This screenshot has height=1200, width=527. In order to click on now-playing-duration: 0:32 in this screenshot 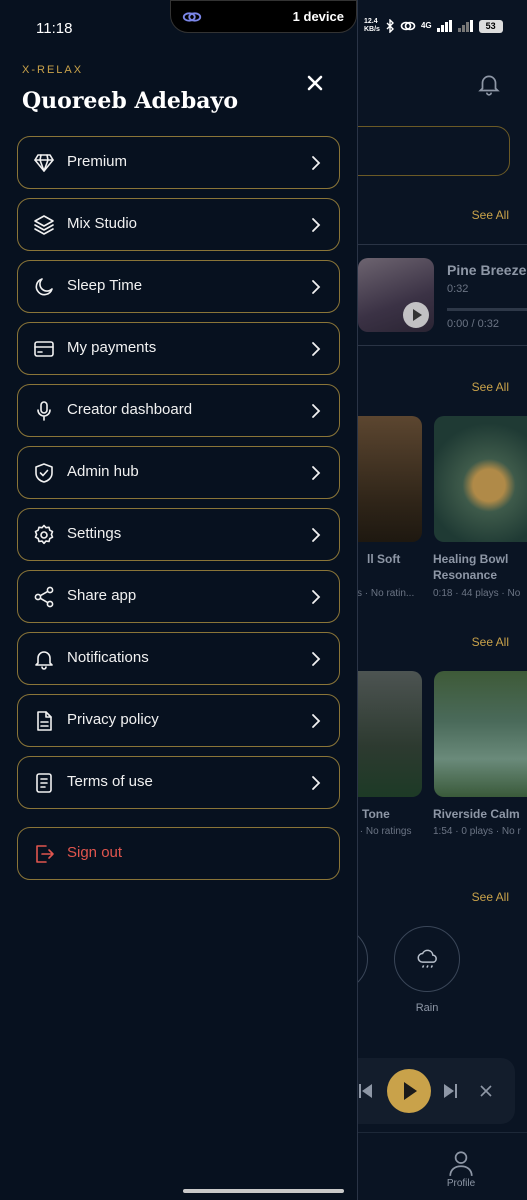, I will do `click(458, 289)`.